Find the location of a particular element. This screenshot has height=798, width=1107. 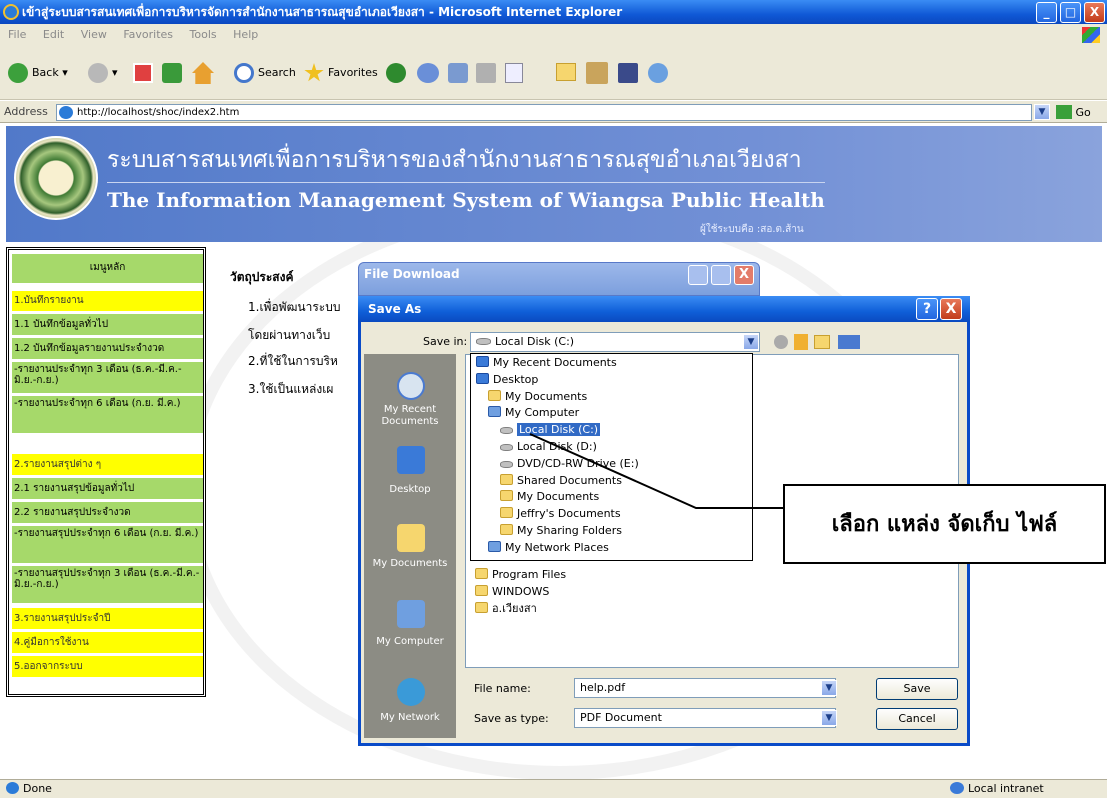

done-page-icon is located at coordinates (12, 788).